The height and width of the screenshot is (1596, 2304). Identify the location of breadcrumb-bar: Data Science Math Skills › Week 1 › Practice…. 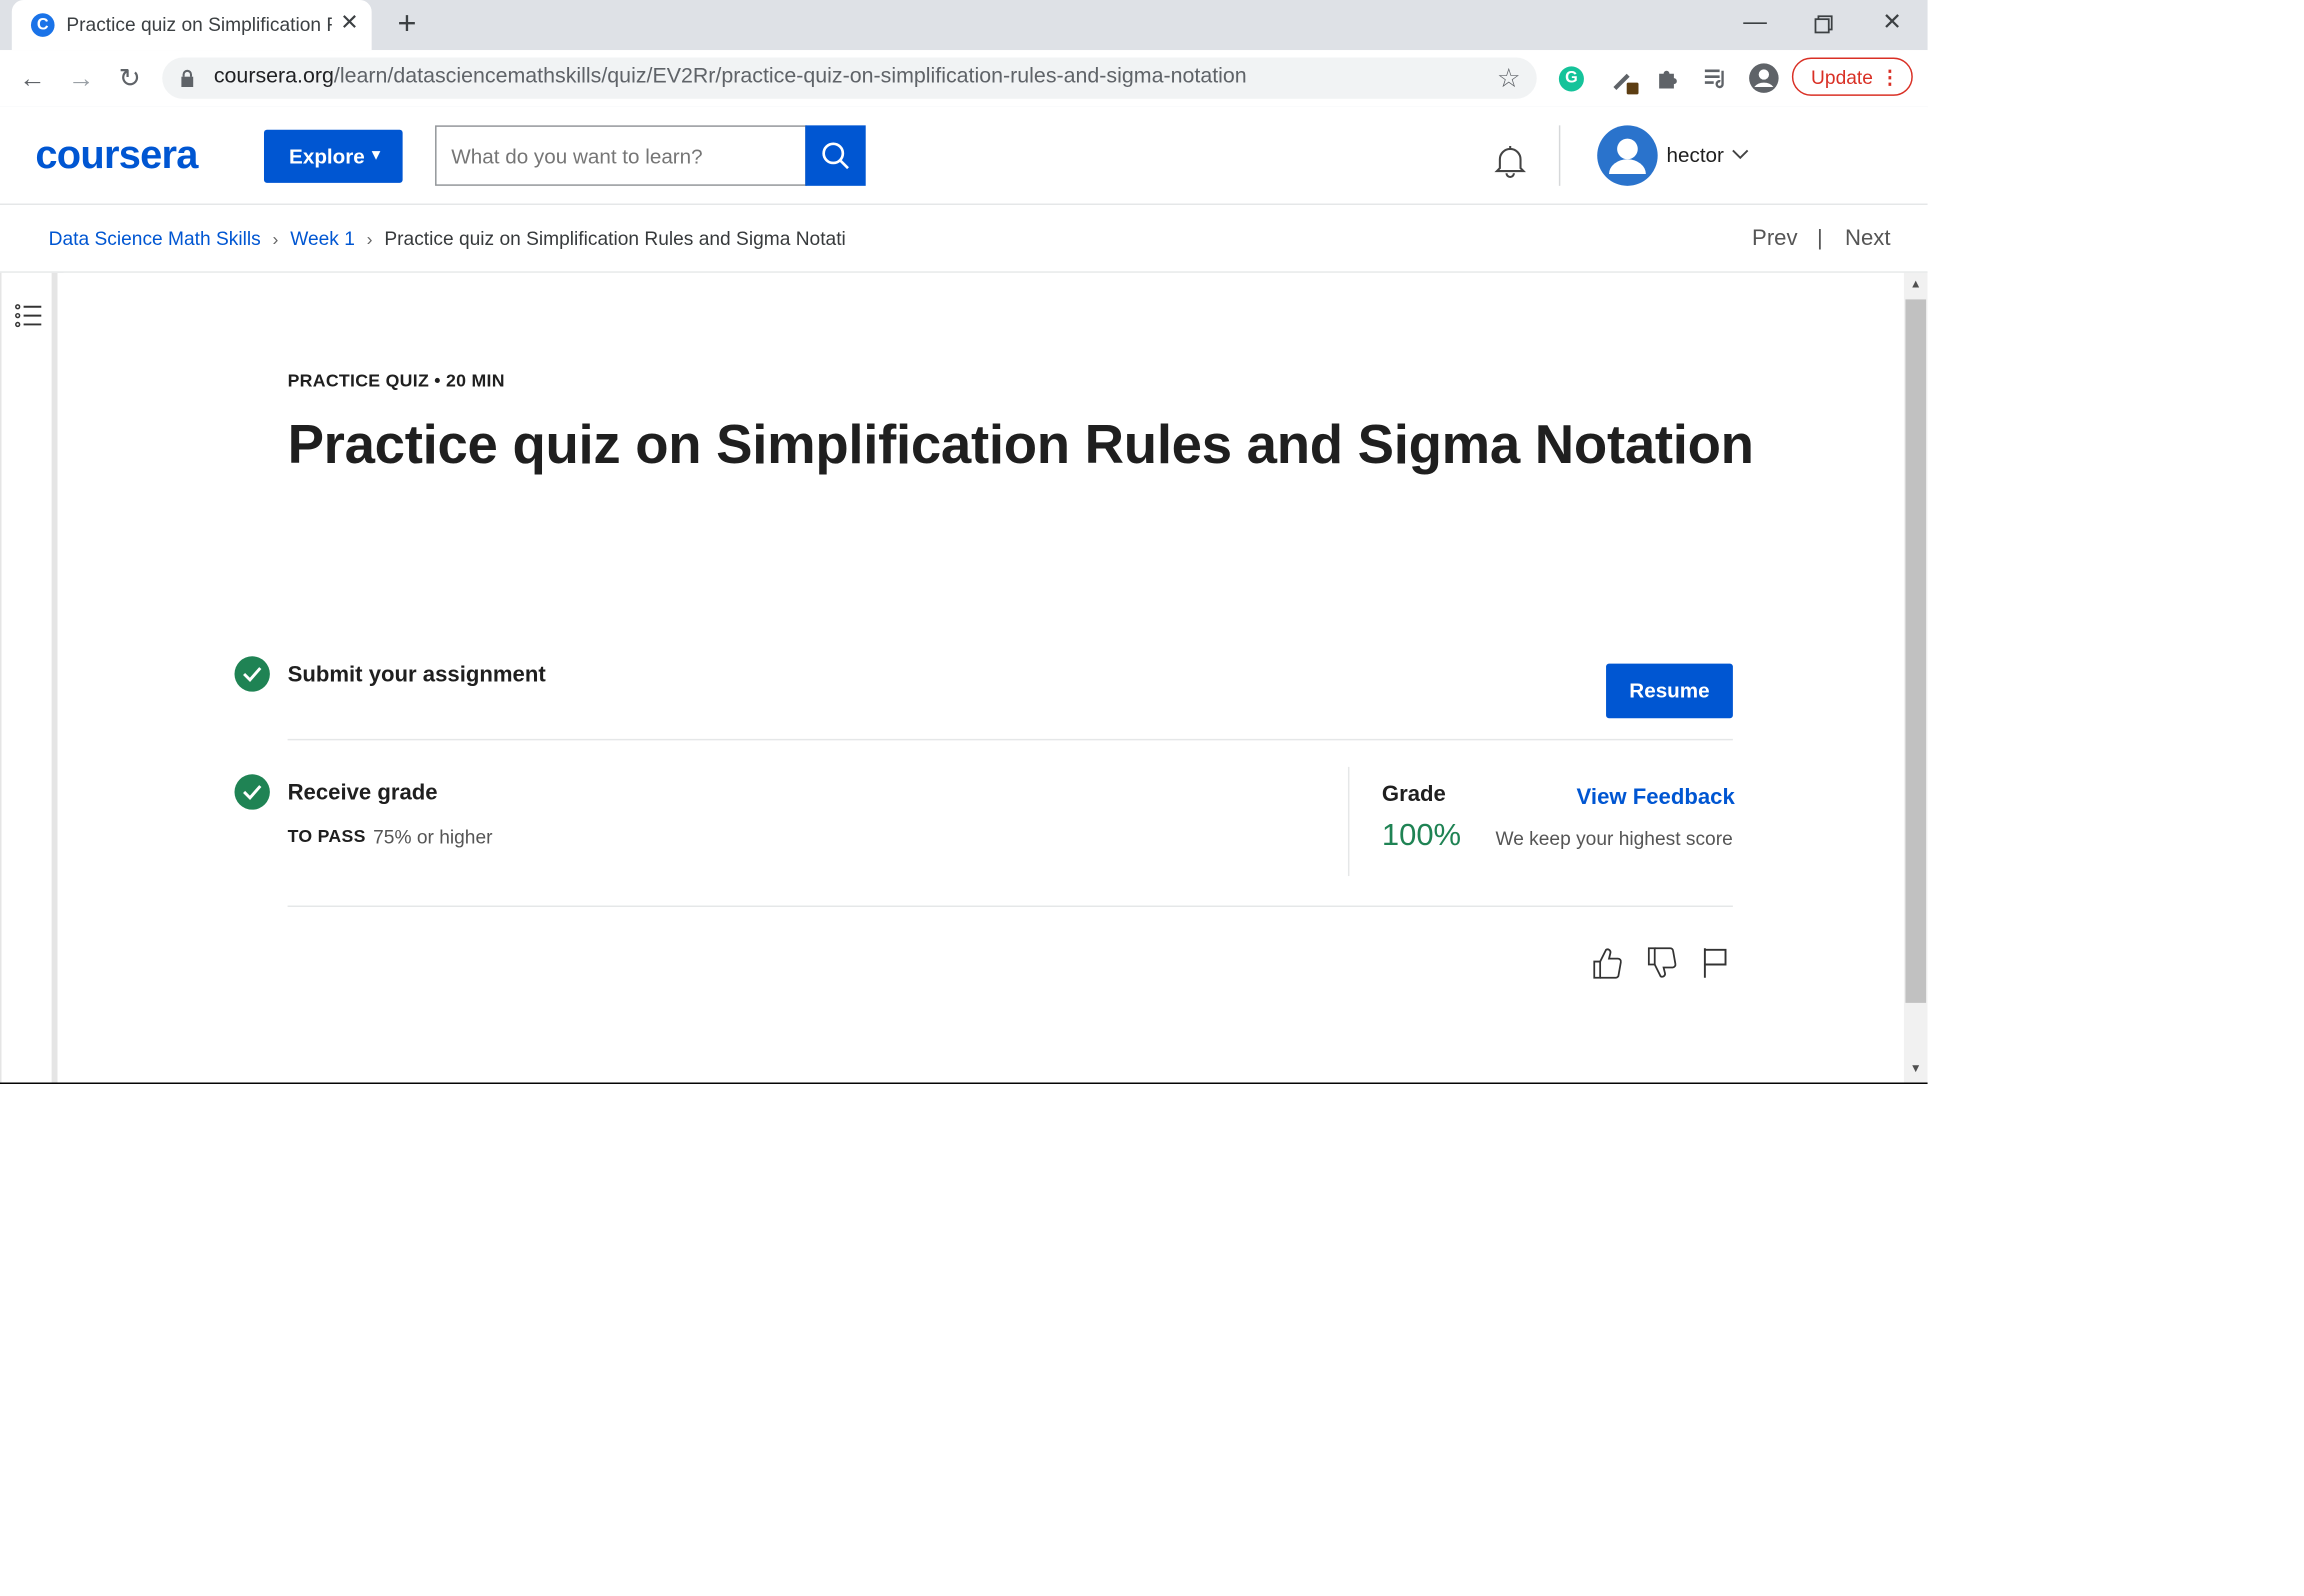
(964, 238).